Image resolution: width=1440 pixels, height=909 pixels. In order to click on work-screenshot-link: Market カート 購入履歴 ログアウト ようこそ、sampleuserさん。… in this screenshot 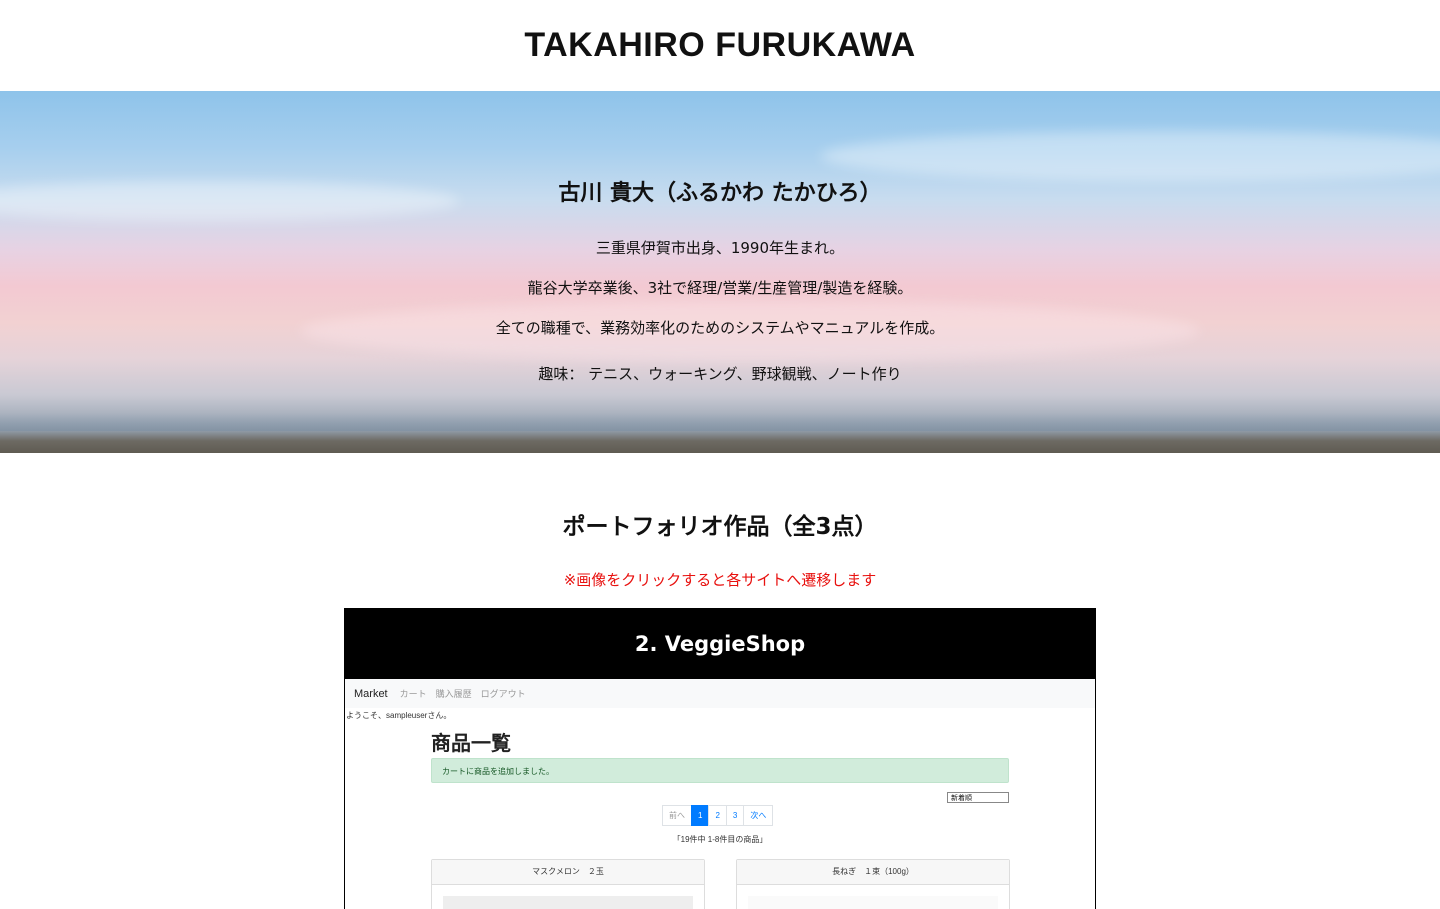, I will do `click(720, 794)`.